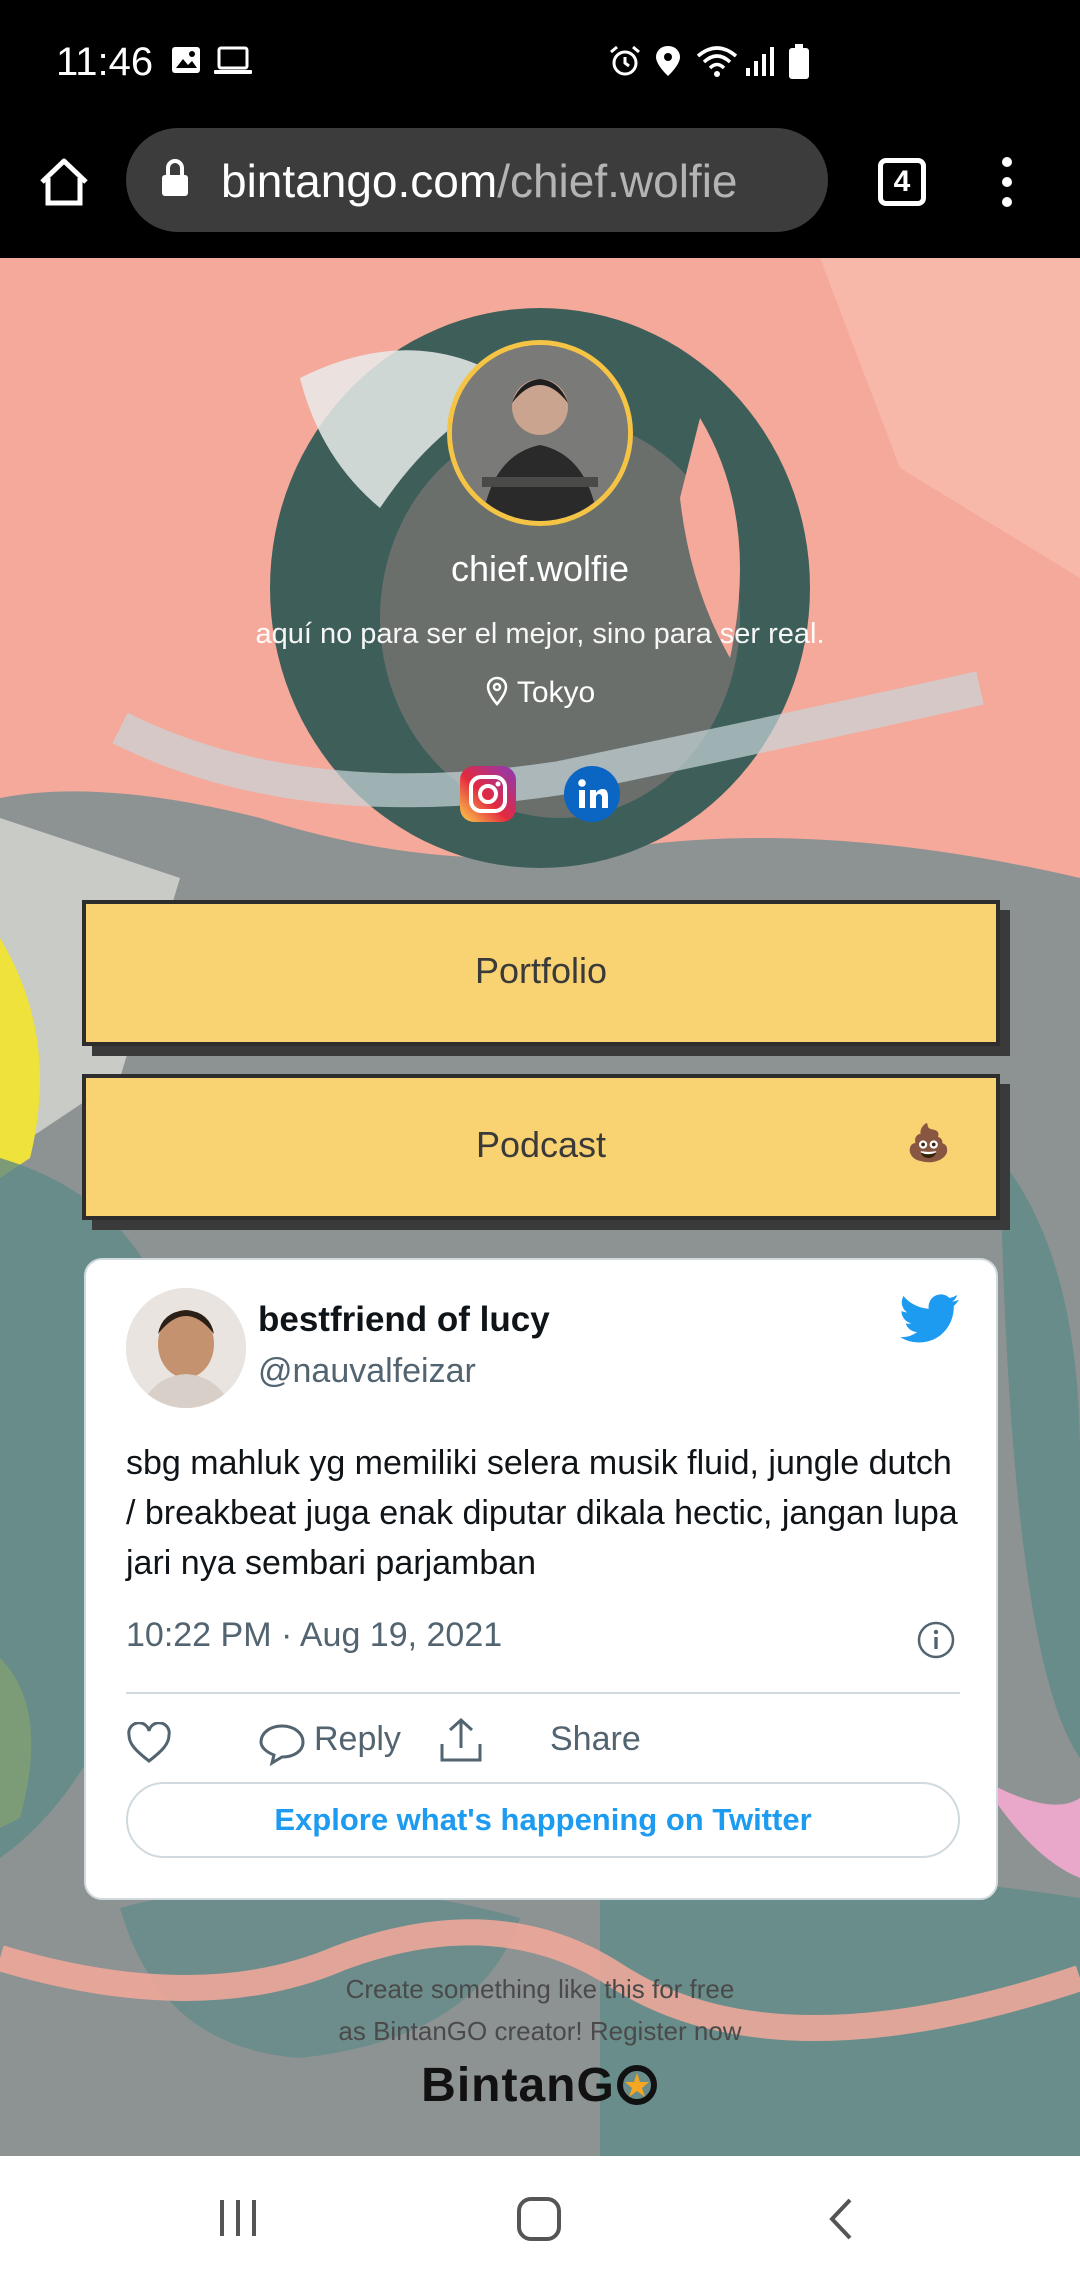  Describe the element at coordinates (717, 61) in the screenshot. I see `wifi-icon` at that location.